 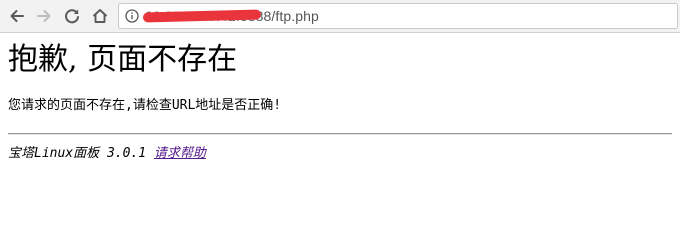 I want to click on home-icon, so click(x=100, y=16).